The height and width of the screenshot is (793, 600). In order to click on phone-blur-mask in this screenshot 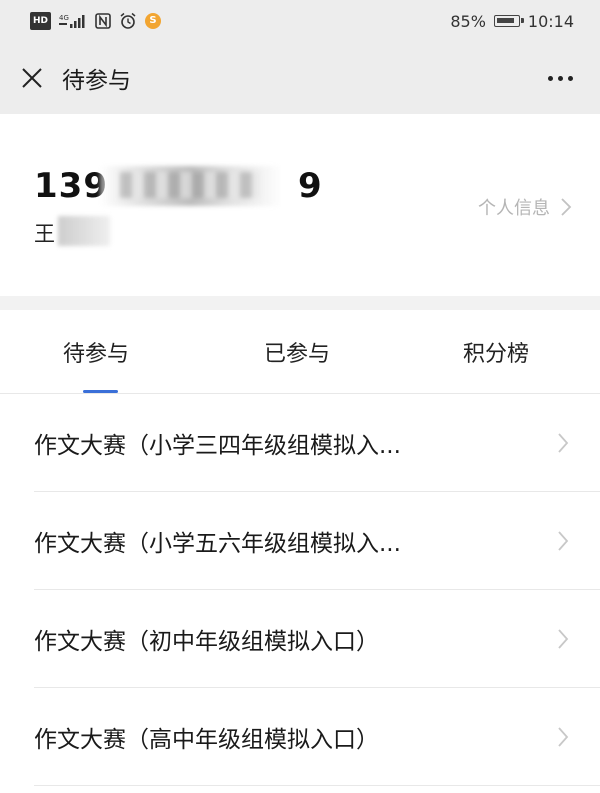, I will do `click(191, 186)`.